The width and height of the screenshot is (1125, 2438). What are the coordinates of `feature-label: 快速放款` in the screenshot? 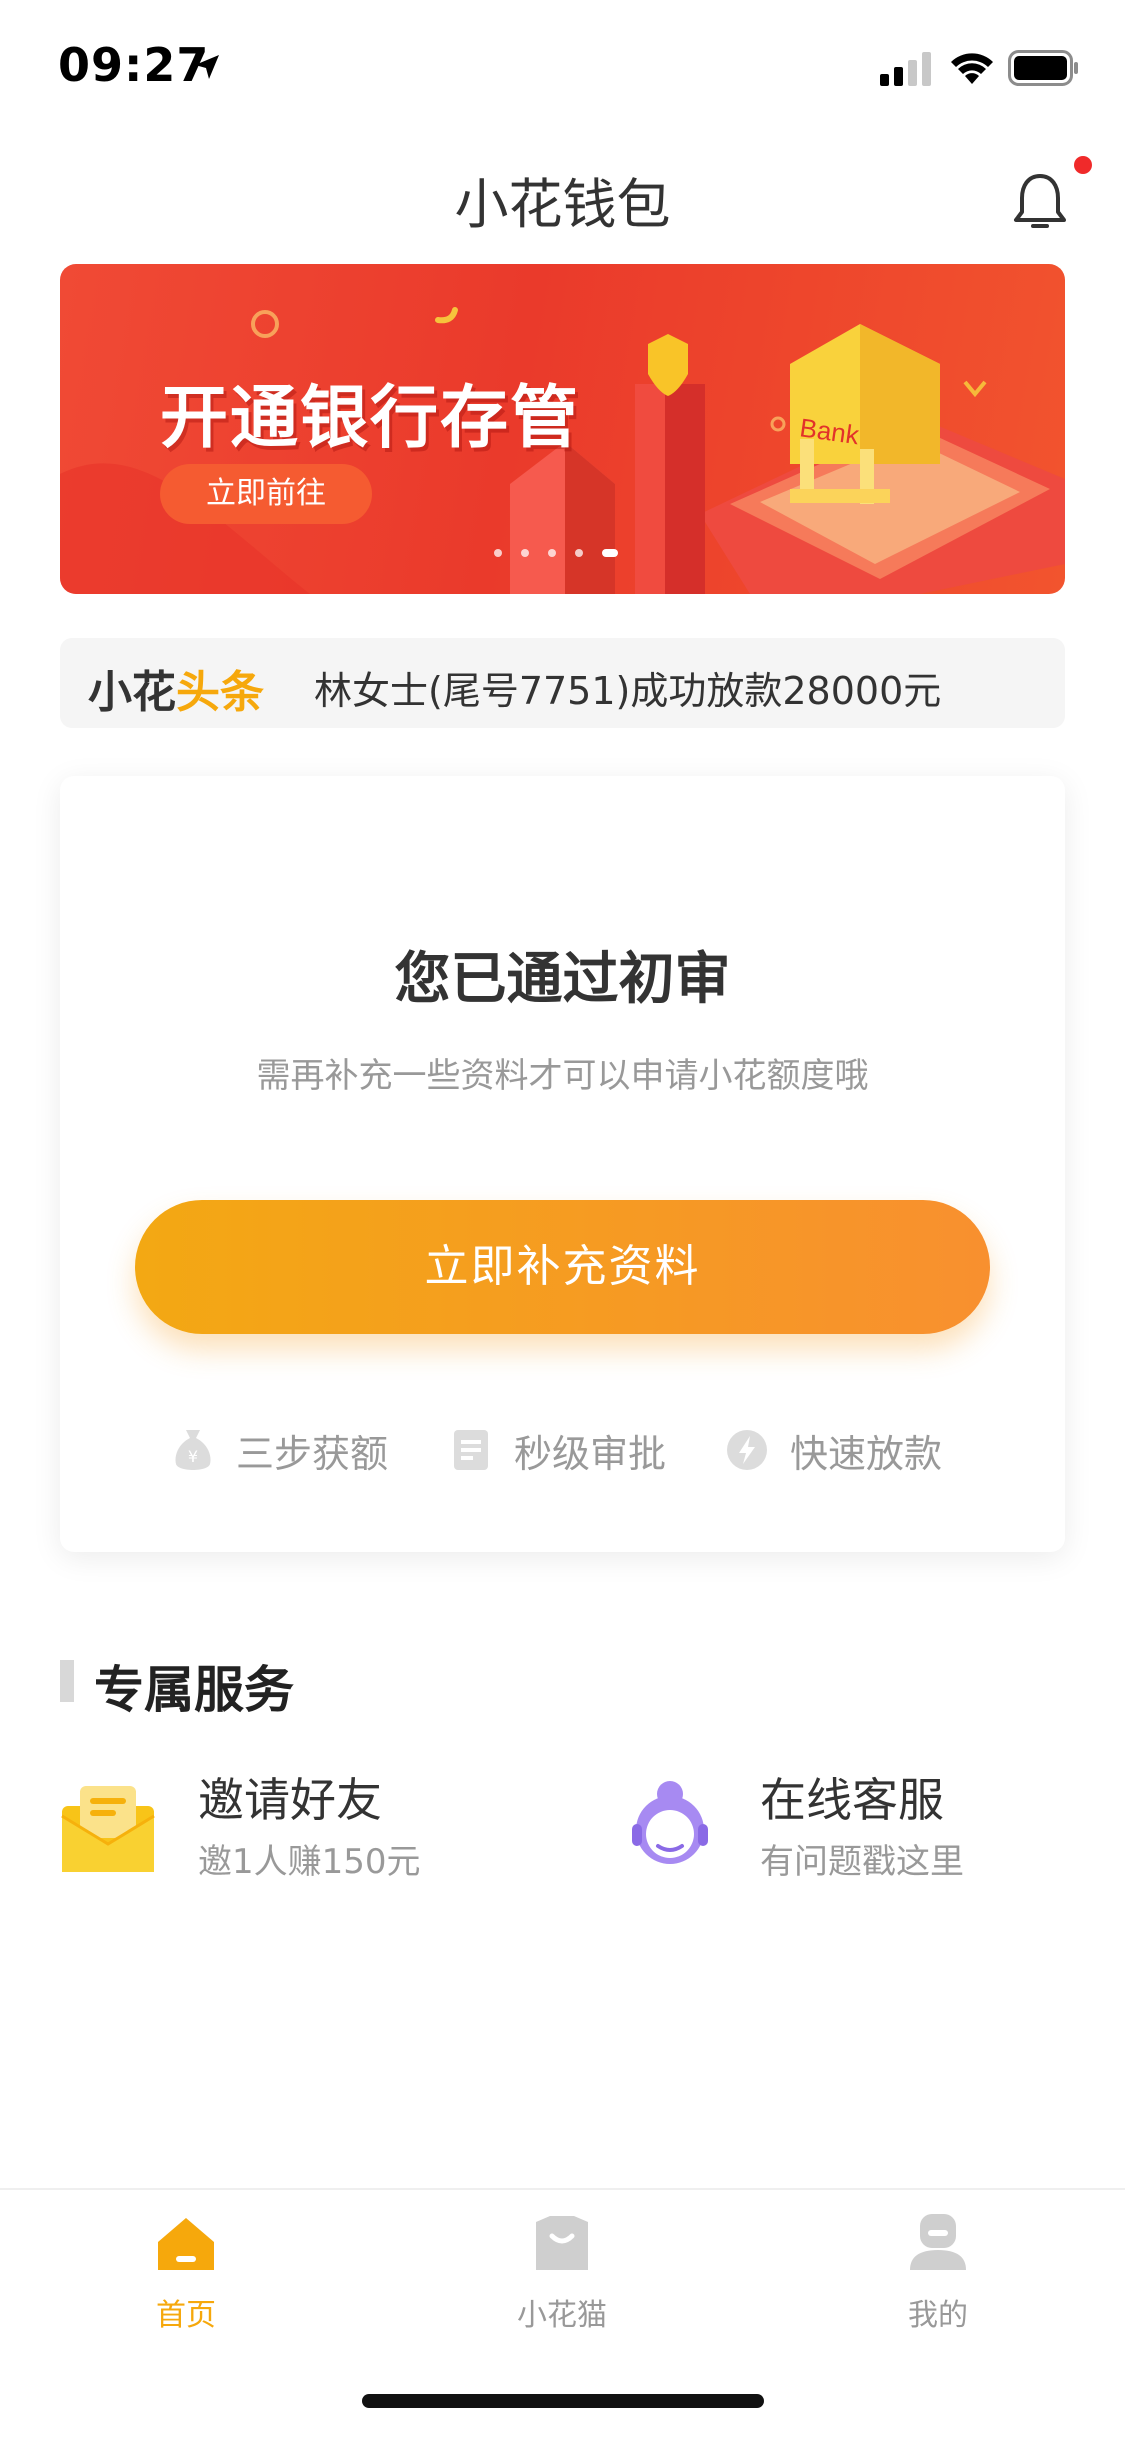 It's located at (866, 1453).